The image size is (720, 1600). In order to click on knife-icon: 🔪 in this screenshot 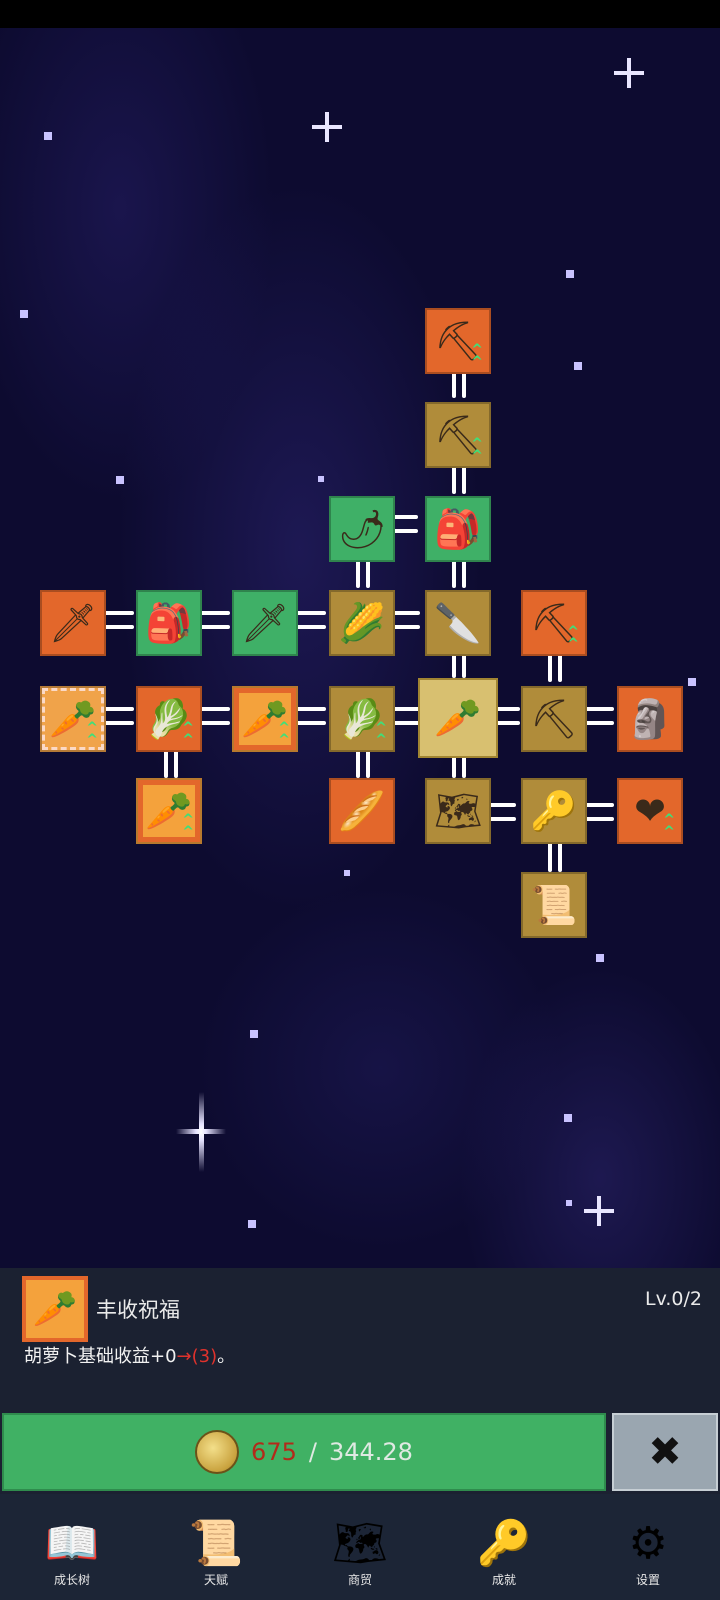, I will do `click(458, 622)`.